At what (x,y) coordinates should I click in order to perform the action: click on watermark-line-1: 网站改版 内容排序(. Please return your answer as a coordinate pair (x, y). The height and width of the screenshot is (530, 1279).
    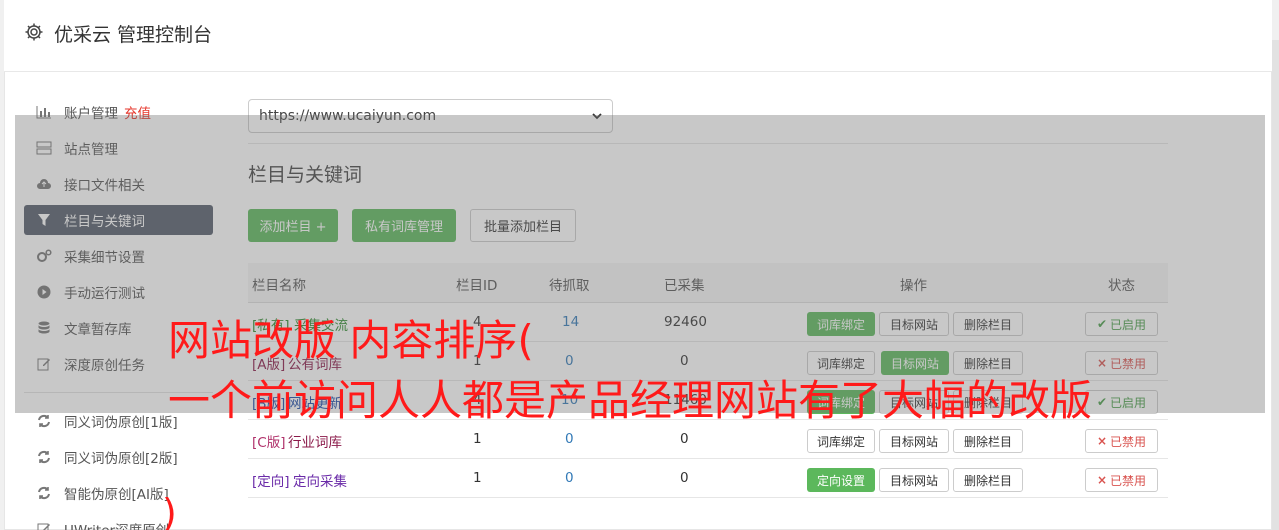
    Looking at the image, I should click on (351, 340).